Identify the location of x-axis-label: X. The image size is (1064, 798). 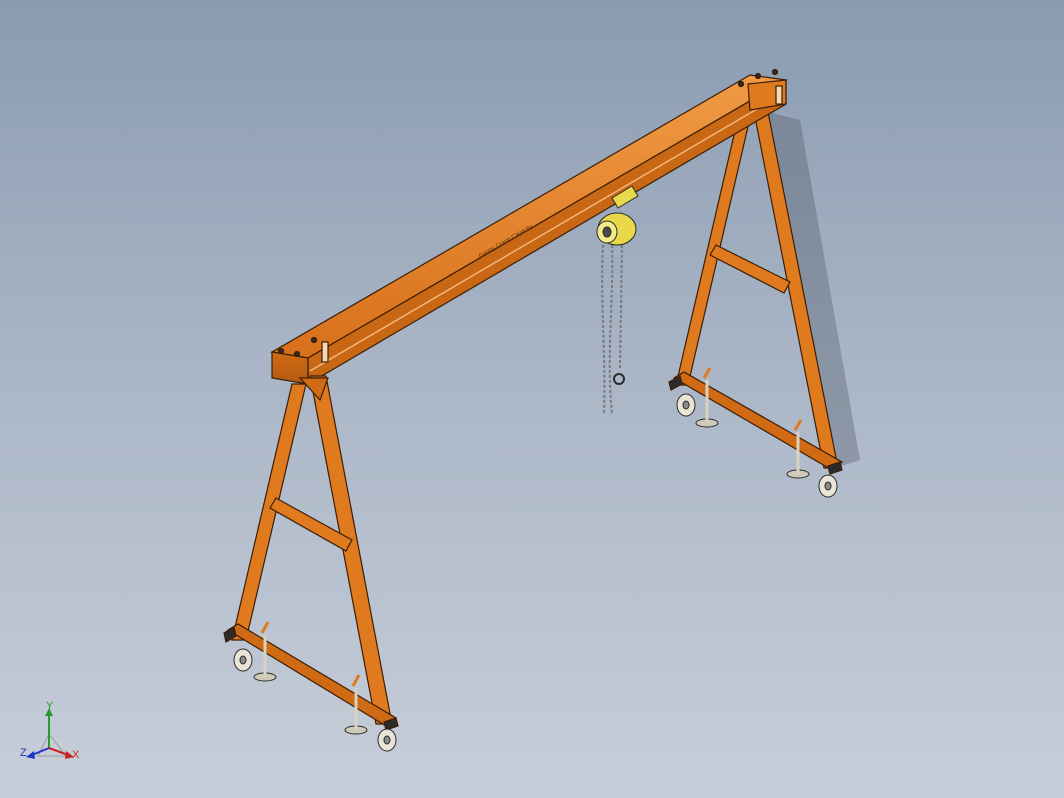
(76, 755).